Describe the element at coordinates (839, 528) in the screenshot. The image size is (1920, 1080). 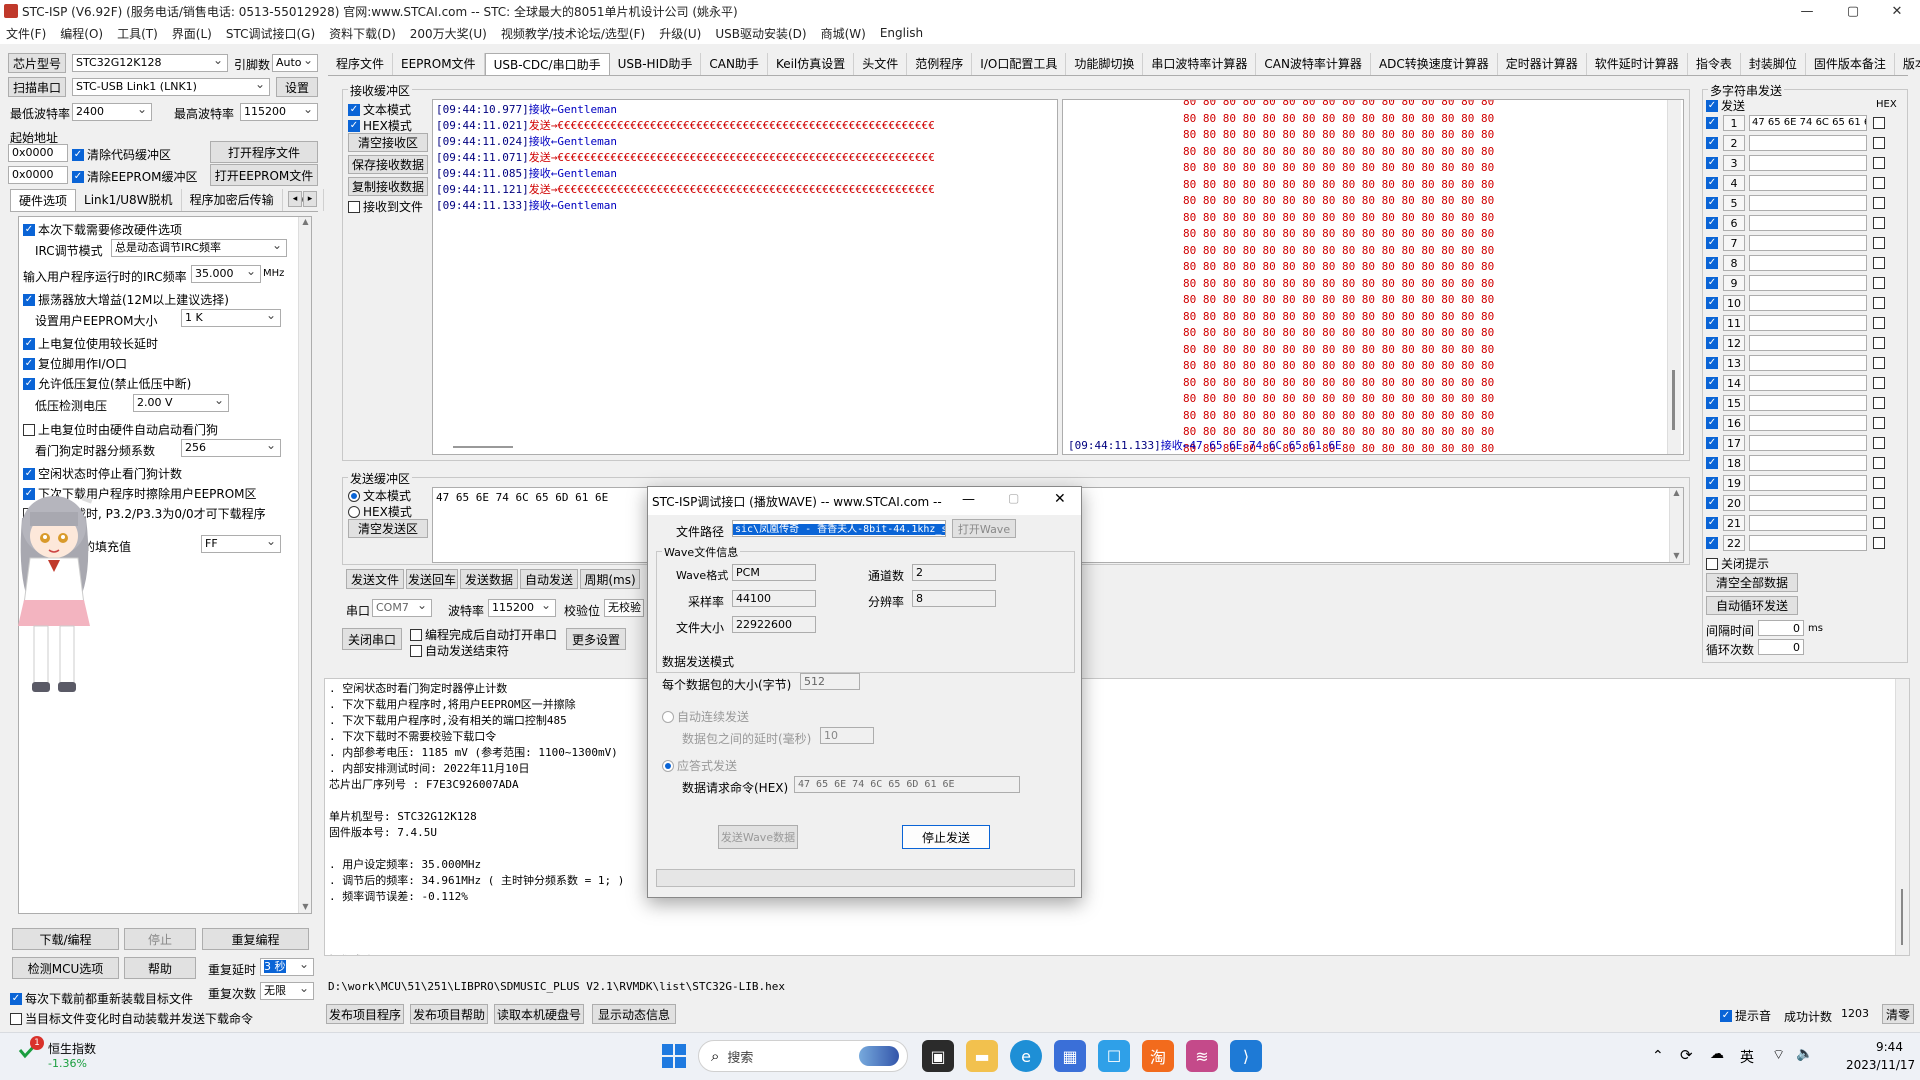
I see `file-path-input: sic\凤凰传奇 - 香香夫人-8bit-44.1khz_st.wav` at that location.